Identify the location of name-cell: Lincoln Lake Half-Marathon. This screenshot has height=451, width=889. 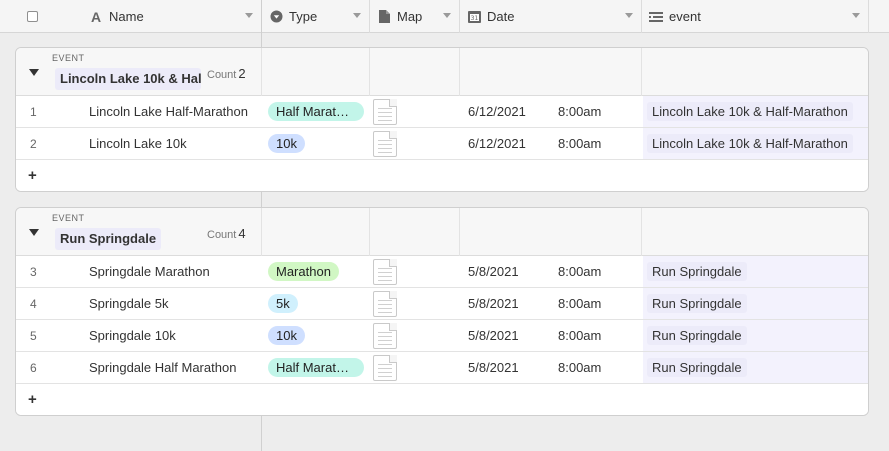
(175, 111).